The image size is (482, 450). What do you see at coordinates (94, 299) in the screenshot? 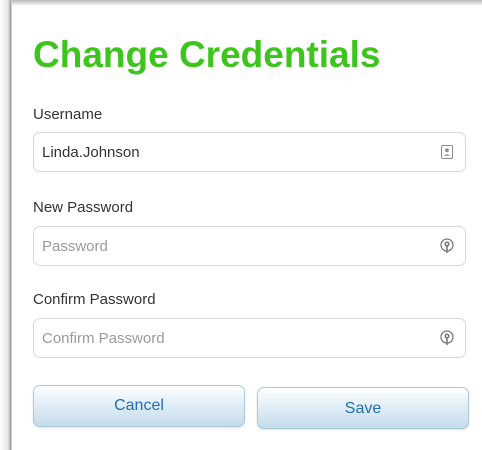
I see `confirm-password-label: Confirm Password` at bounding box center [94, 299].